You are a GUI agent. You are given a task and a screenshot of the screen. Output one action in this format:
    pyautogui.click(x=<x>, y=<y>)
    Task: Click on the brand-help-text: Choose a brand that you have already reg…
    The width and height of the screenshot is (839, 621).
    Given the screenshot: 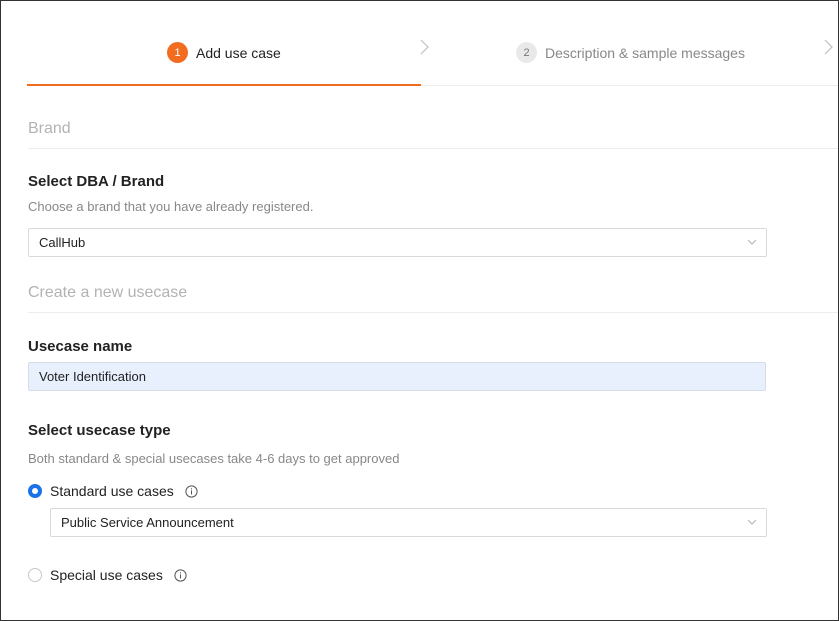 What is the action you would take?
    pyautogui.click(x=171, y=206)
    